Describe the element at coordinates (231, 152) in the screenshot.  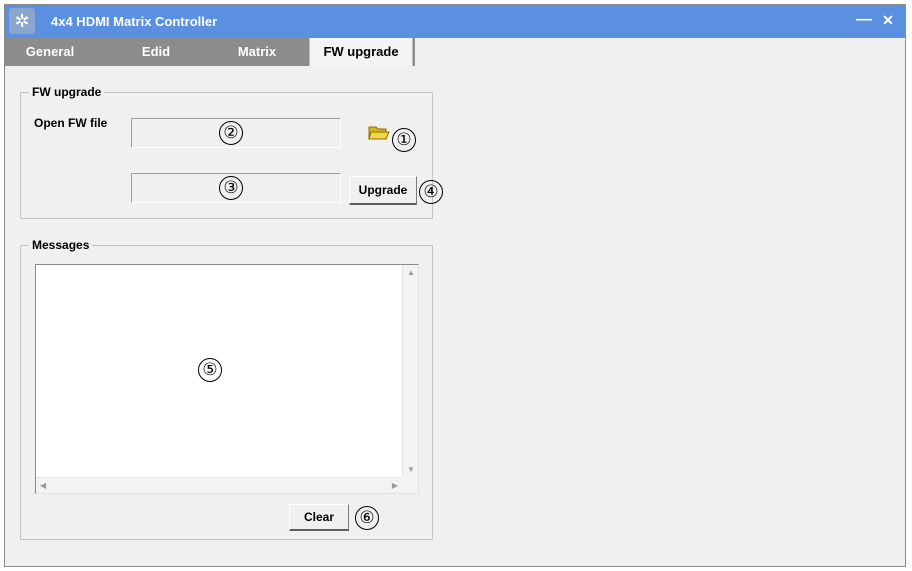
I see `fw-upgrade-group: FW upgrade Open FW file ② ① ③ Upgrade ④` at that location.